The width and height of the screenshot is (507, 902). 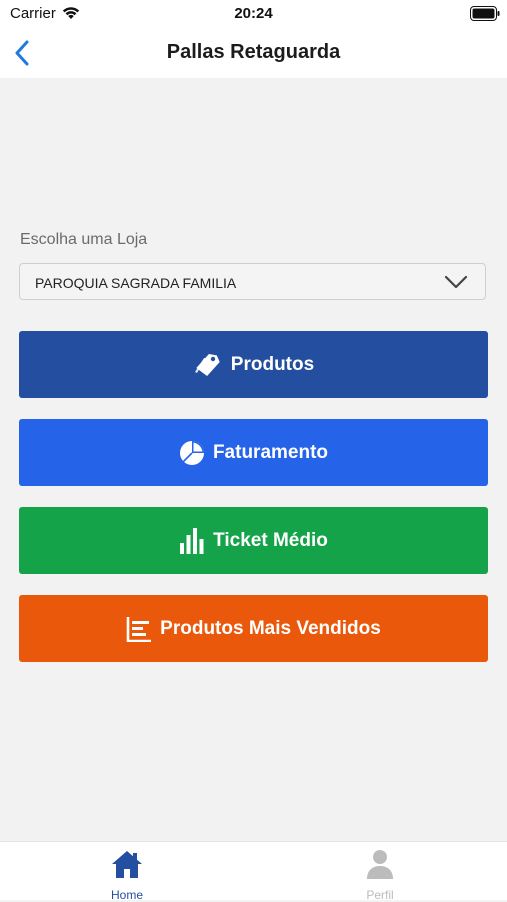 What do you see at coordinates (380, 864) in the screenshot?
I see `user-icon` at bounding box center [380, 864].